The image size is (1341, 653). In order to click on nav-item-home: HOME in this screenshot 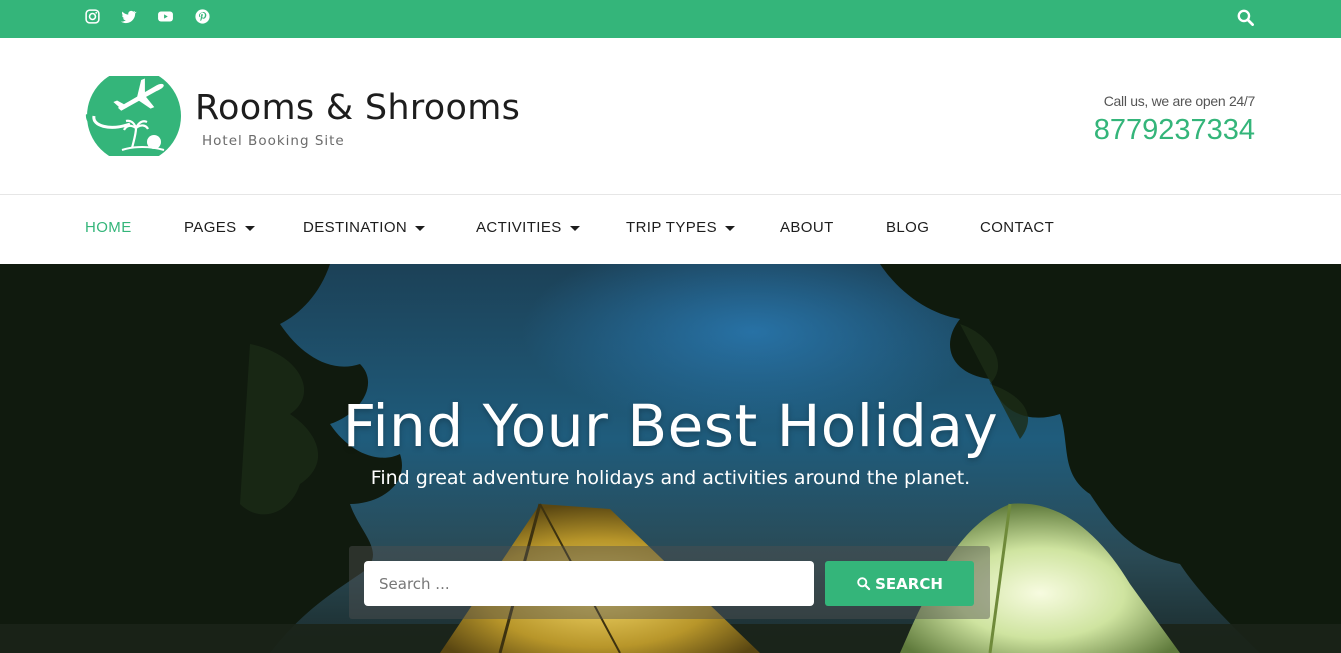, I will do `click(108, 227)`.